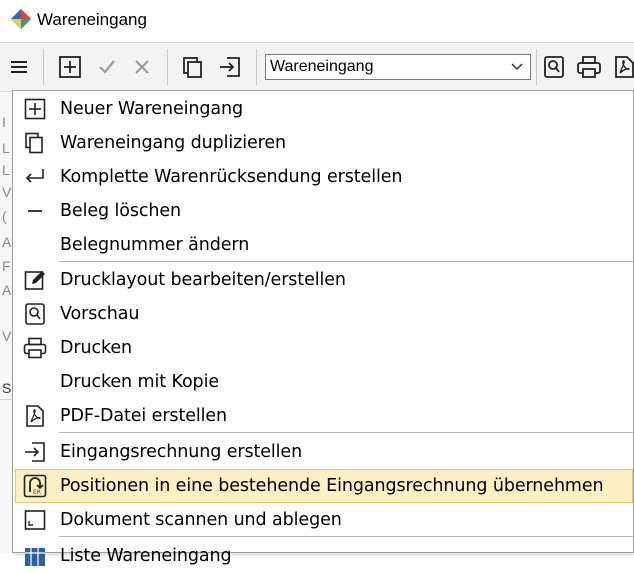  I want to click on menu-item-scan: Dokument scannen und ablegen, so click(324, 520).